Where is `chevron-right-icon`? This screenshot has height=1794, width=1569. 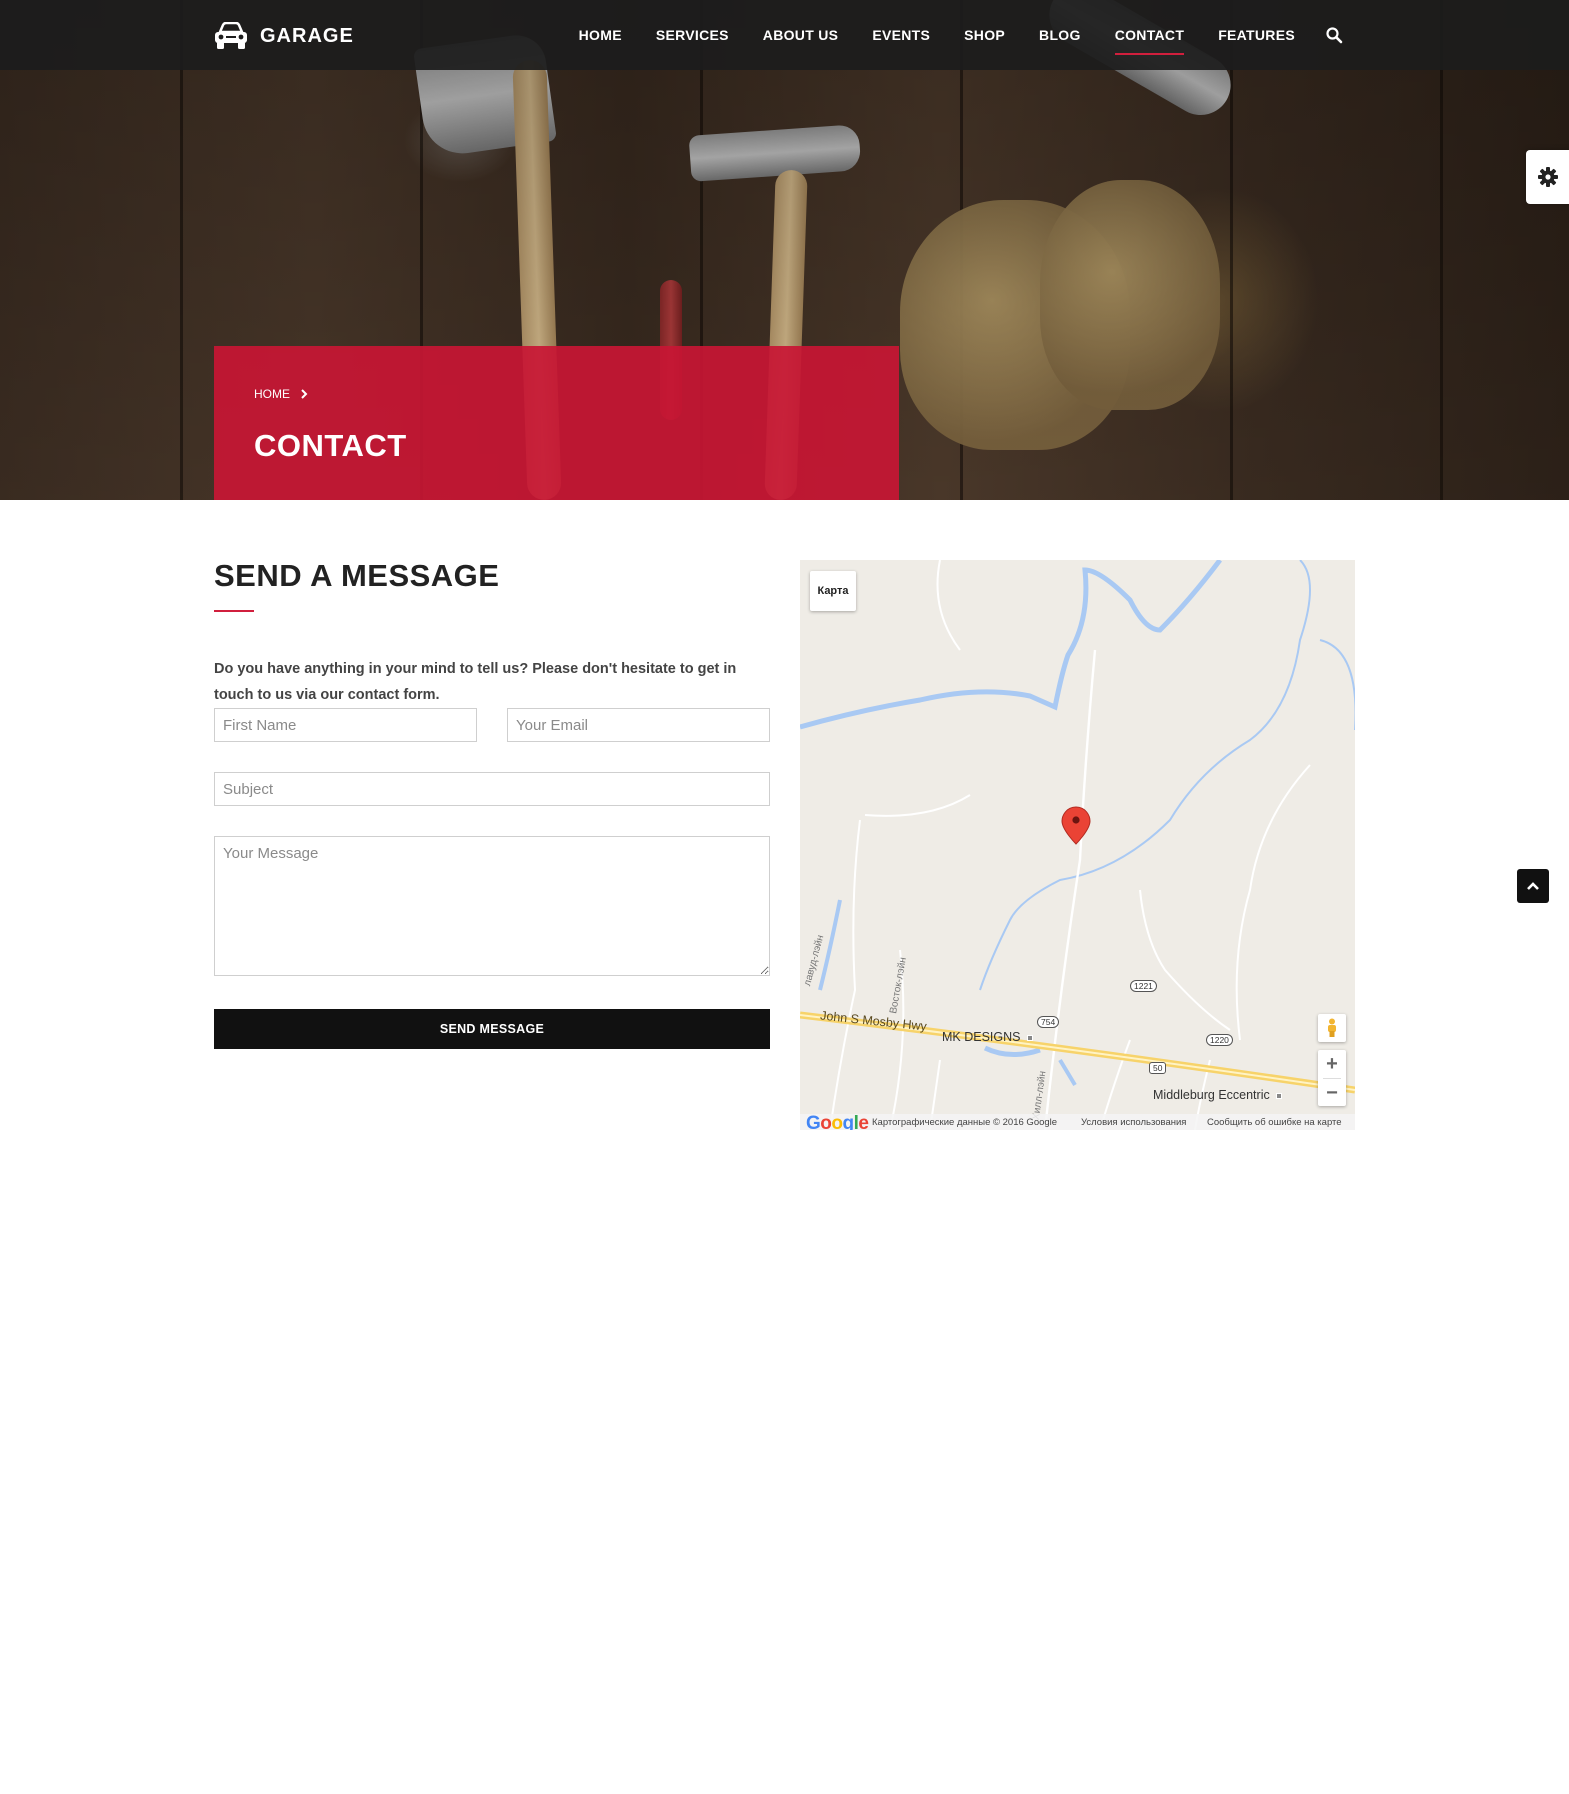 chevron-right-icon is located at coordinates (304, 394).